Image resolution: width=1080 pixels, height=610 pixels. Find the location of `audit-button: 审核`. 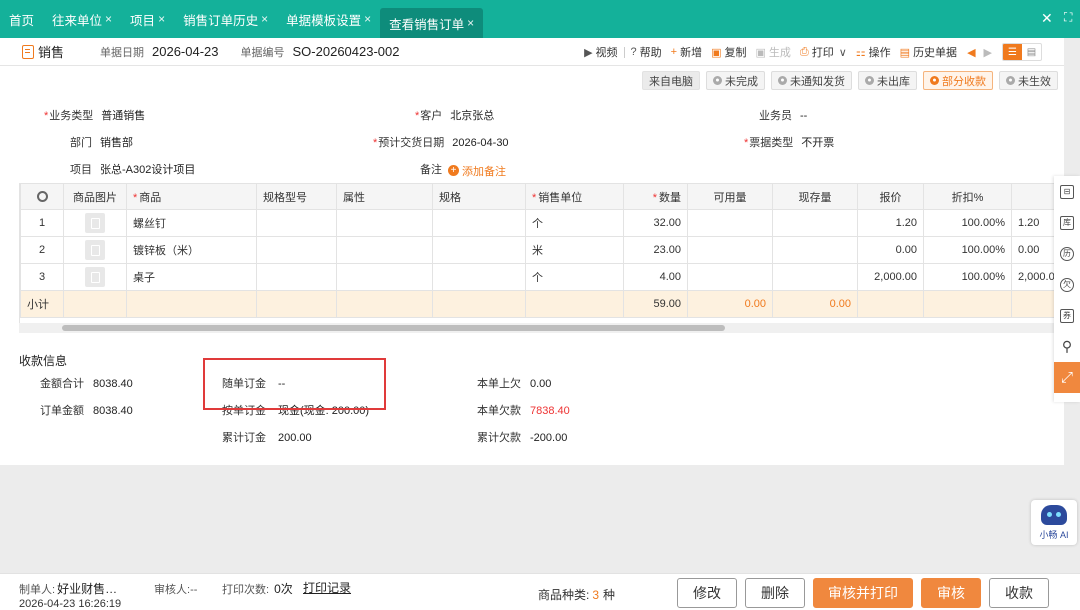

audit-button: 审核 is located at coordinates (951, 593).